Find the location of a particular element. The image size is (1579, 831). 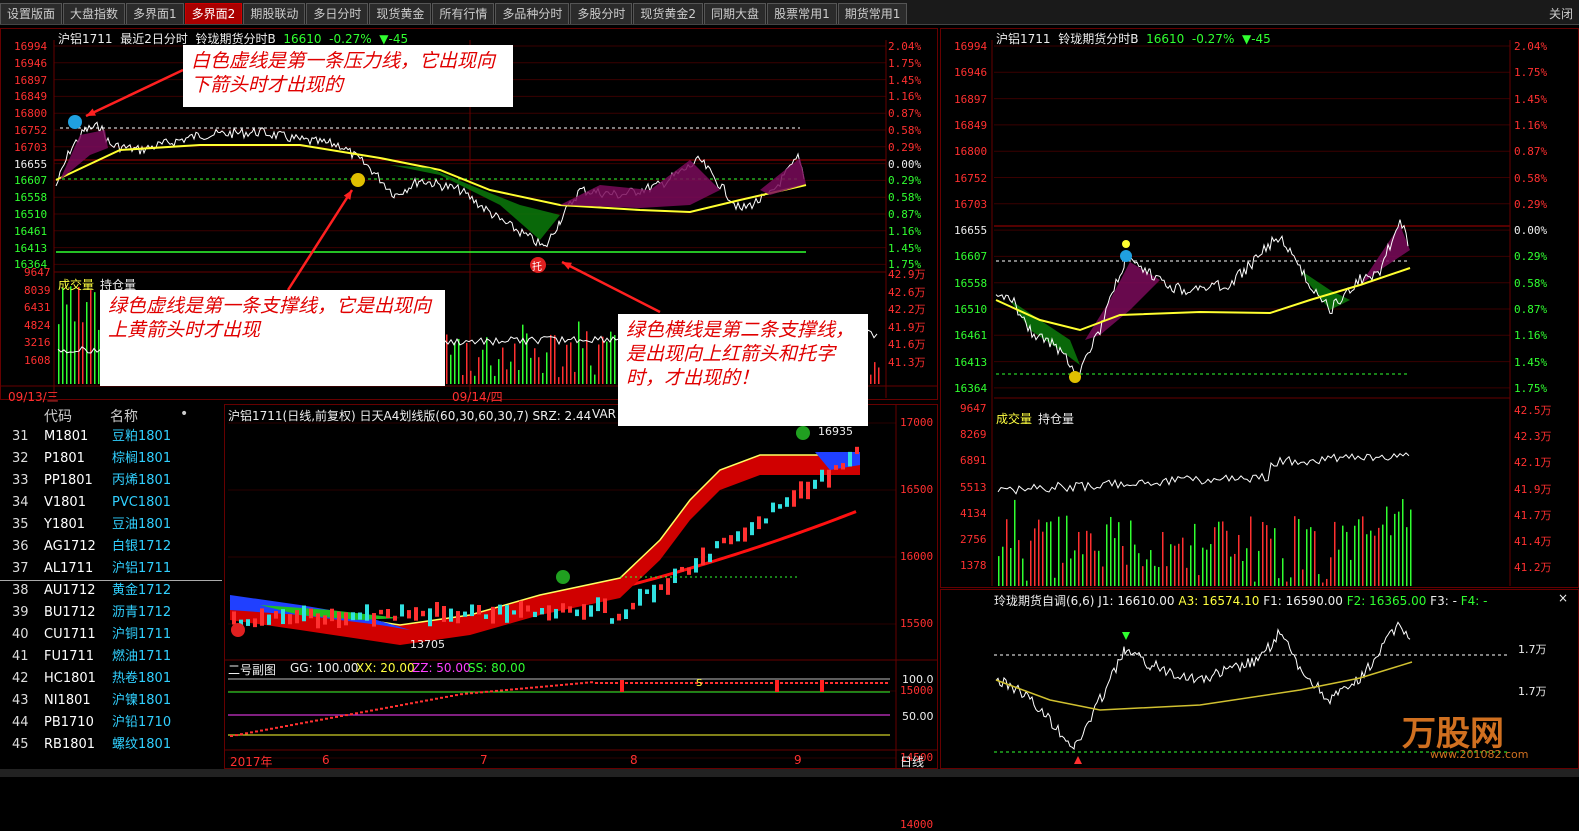

list-item: 43 NI1801 沪镍1801 is located at coordinates (111, 701).